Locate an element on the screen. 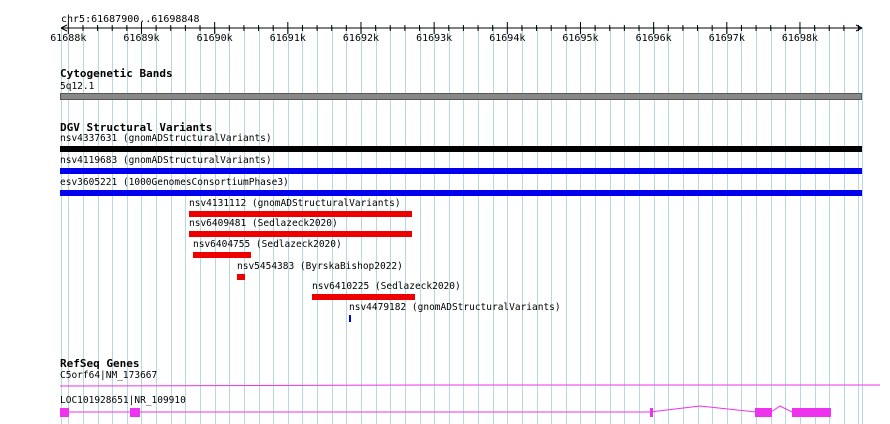 The image size is (890, 424). variant-label: nsv4119683 (gnomADStructuralVariants) is located at coordinates (166, 160).